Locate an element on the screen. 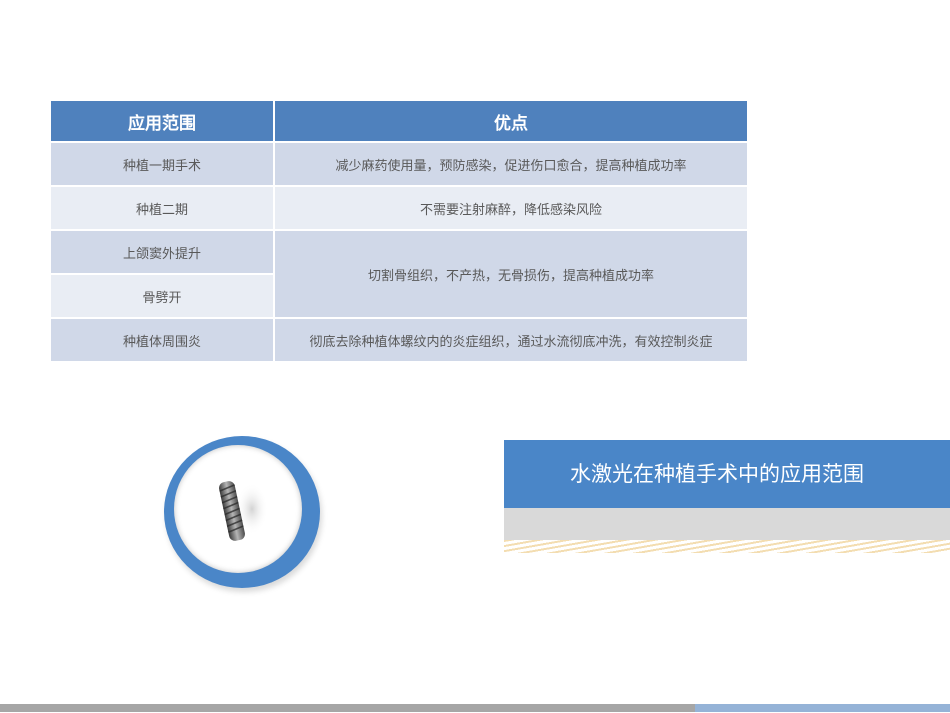 This screenshot has height=713, width=950. benefit-cell: 减少麻药使用量，预防感染，促进伤口愈合，提高种植成功率 is located at coordinates (511, 164).